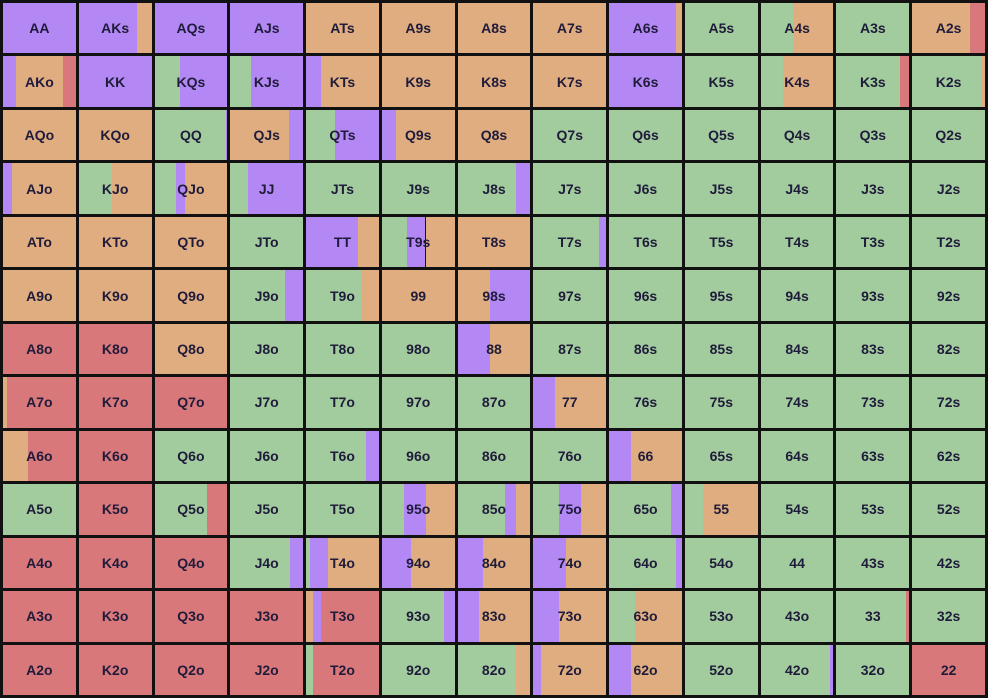 Image resolution: width=988 pixels, height=698 pixels. What do you see at coordinates (39, 616) in the screenshot?
I see `hand-cell-A3o: A3o` at bounding box center [39, 616].